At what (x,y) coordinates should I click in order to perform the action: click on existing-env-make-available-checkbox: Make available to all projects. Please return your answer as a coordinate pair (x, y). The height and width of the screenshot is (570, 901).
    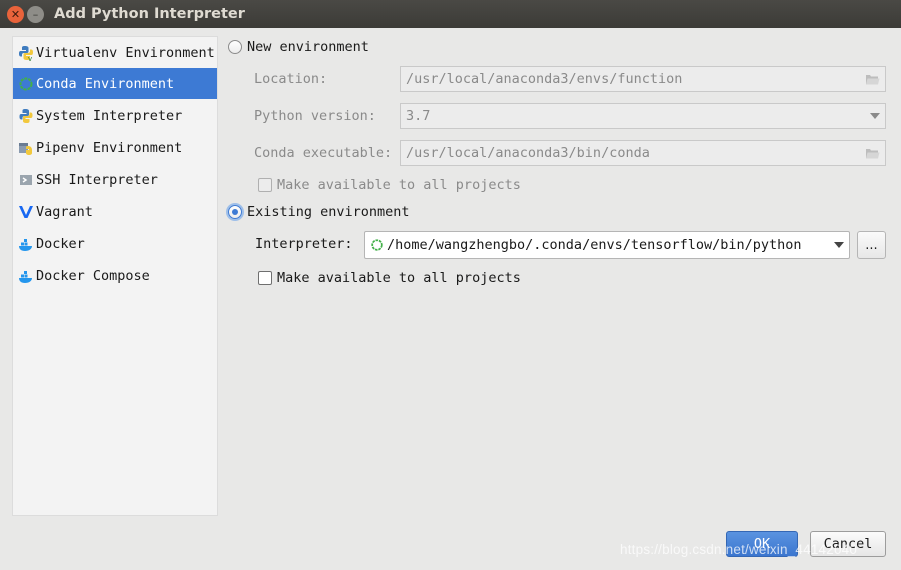
    Looking at the image, I should click on (389, 278).